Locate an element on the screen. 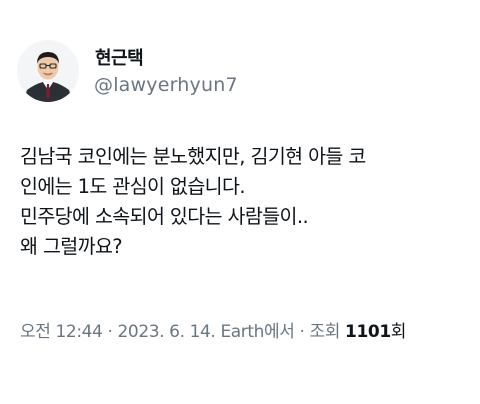  display-name: 현근택 is located at coordinates (119, 57).